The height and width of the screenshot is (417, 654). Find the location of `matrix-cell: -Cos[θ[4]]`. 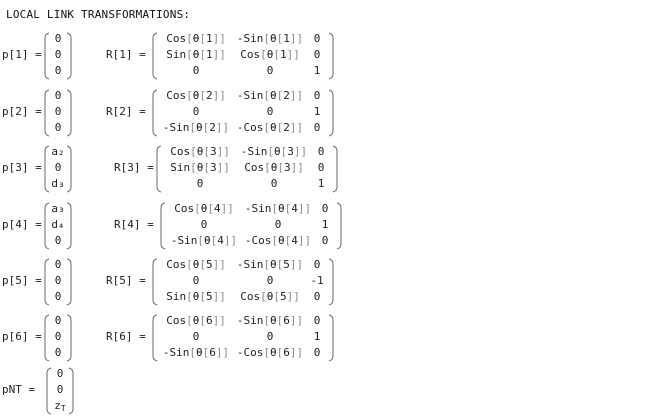

matrix-cell: -Cos[θ[4]] is located at coordinates (278, 240).